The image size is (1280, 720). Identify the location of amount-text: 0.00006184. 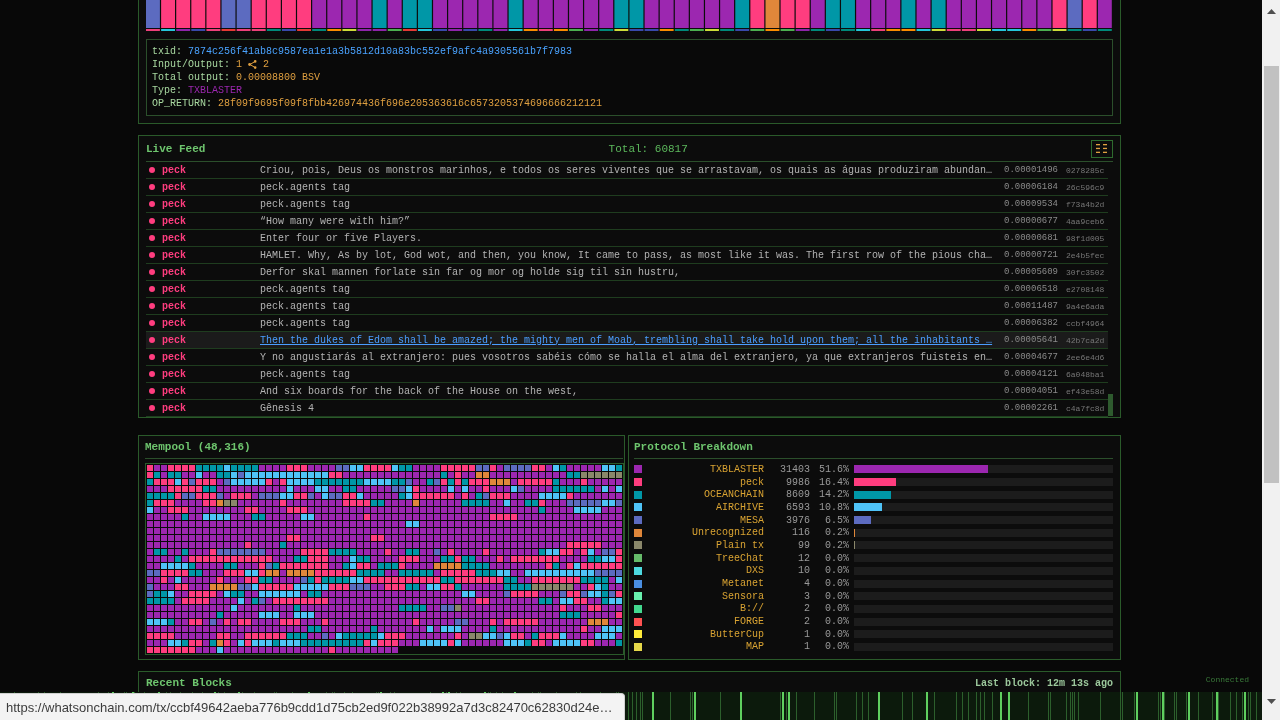
(1031, 187).